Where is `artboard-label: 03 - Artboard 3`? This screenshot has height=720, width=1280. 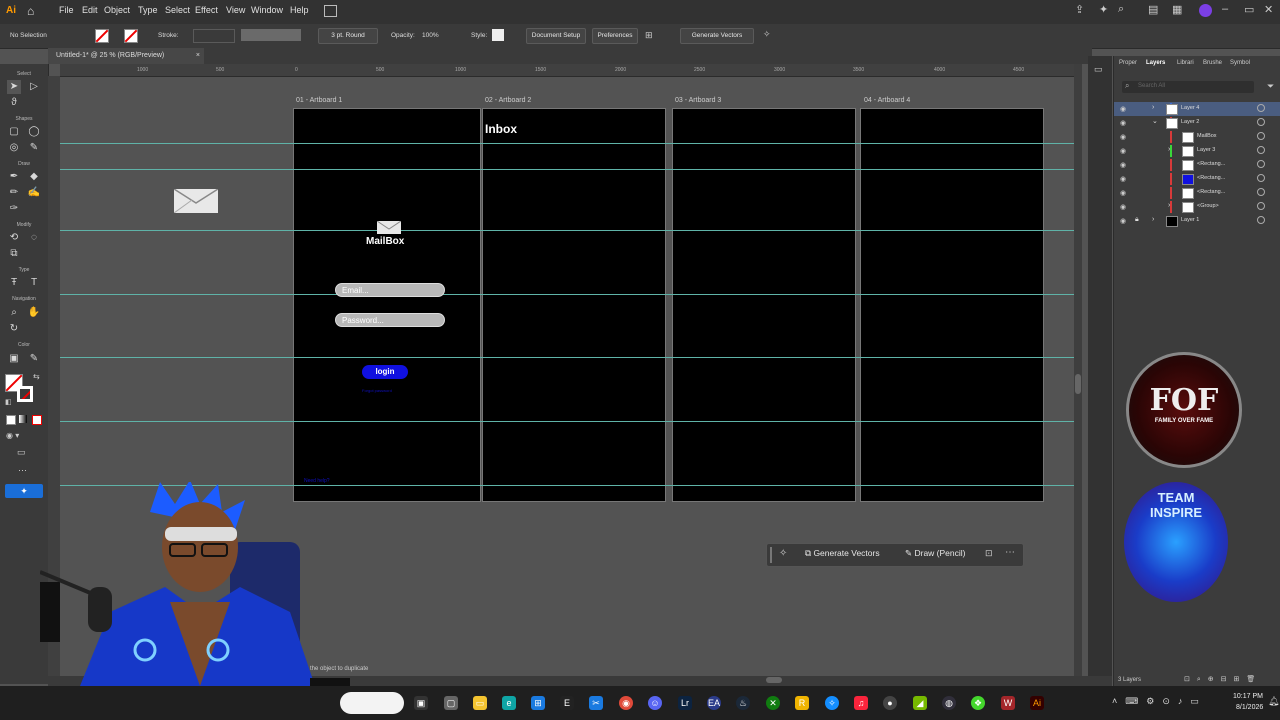
artboard-label: 03 - Artboard 3 is located at coordinates (698, 100).